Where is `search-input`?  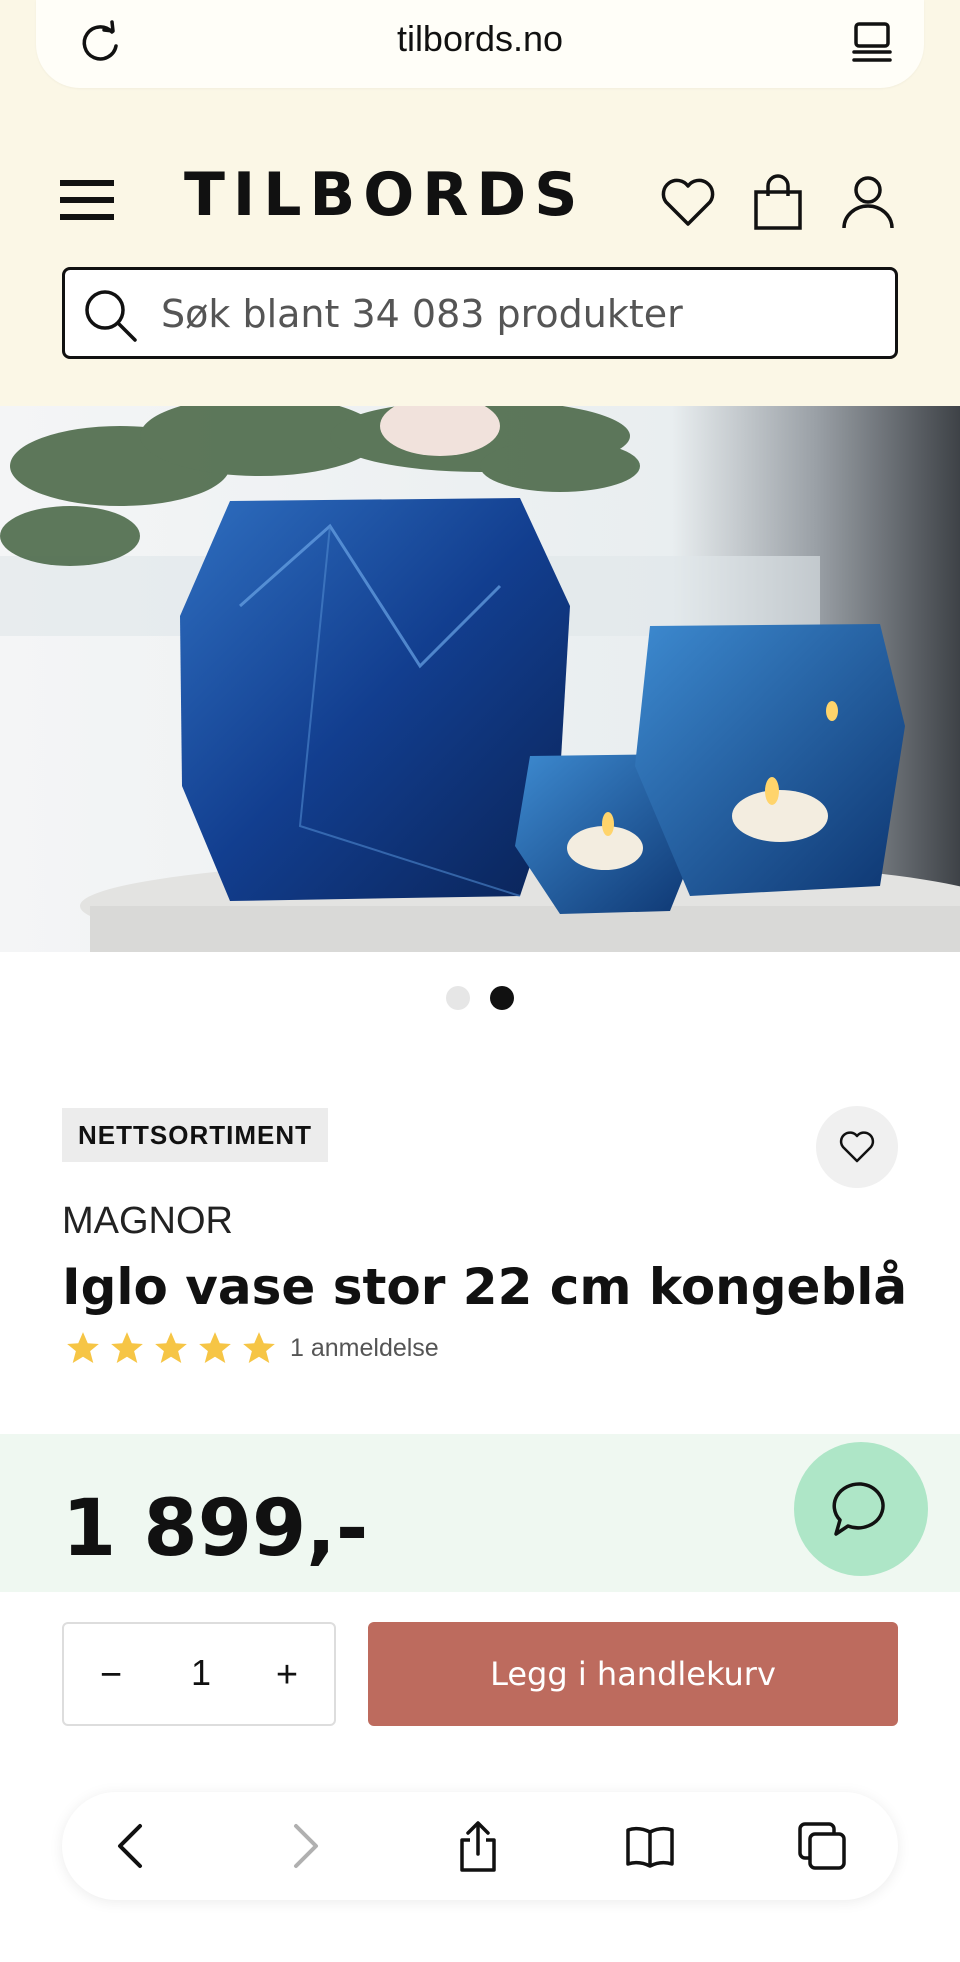
search-input is located at coordinates (521, 314).